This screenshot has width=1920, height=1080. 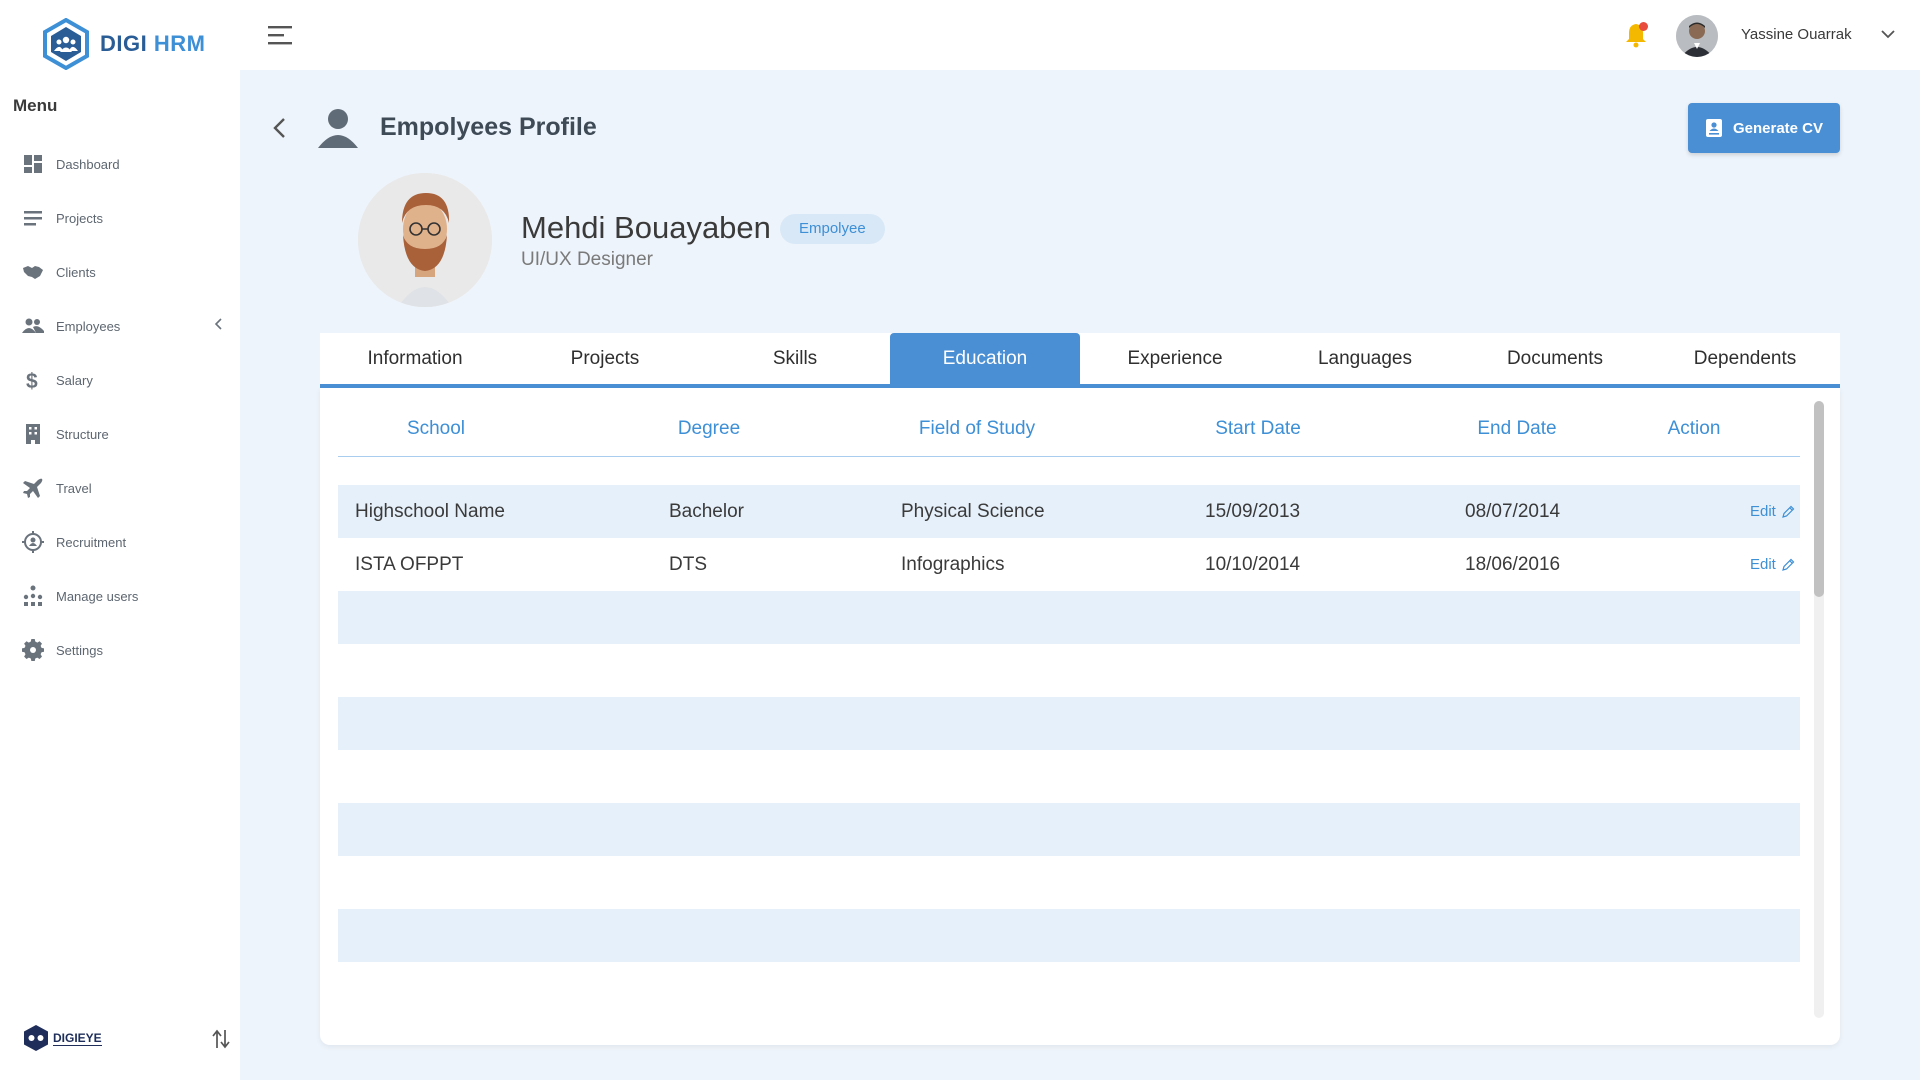 I want to click on user-avatar, so click(x=1697, y=36).